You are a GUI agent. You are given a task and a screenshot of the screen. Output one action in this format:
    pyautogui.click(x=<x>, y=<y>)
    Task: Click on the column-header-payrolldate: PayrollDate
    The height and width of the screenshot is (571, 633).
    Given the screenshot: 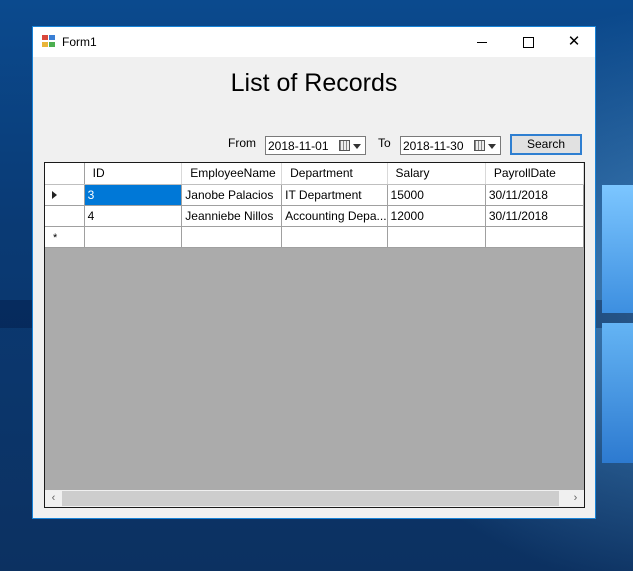 What is the action you would take?
    pyautogui.click(x=534, y=174)
    